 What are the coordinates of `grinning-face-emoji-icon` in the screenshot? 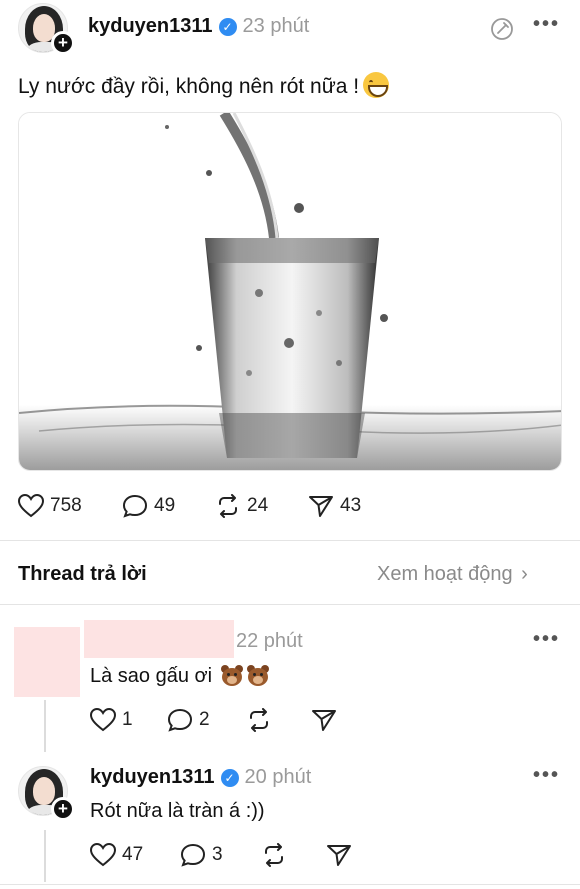 It's located at (376, 85).